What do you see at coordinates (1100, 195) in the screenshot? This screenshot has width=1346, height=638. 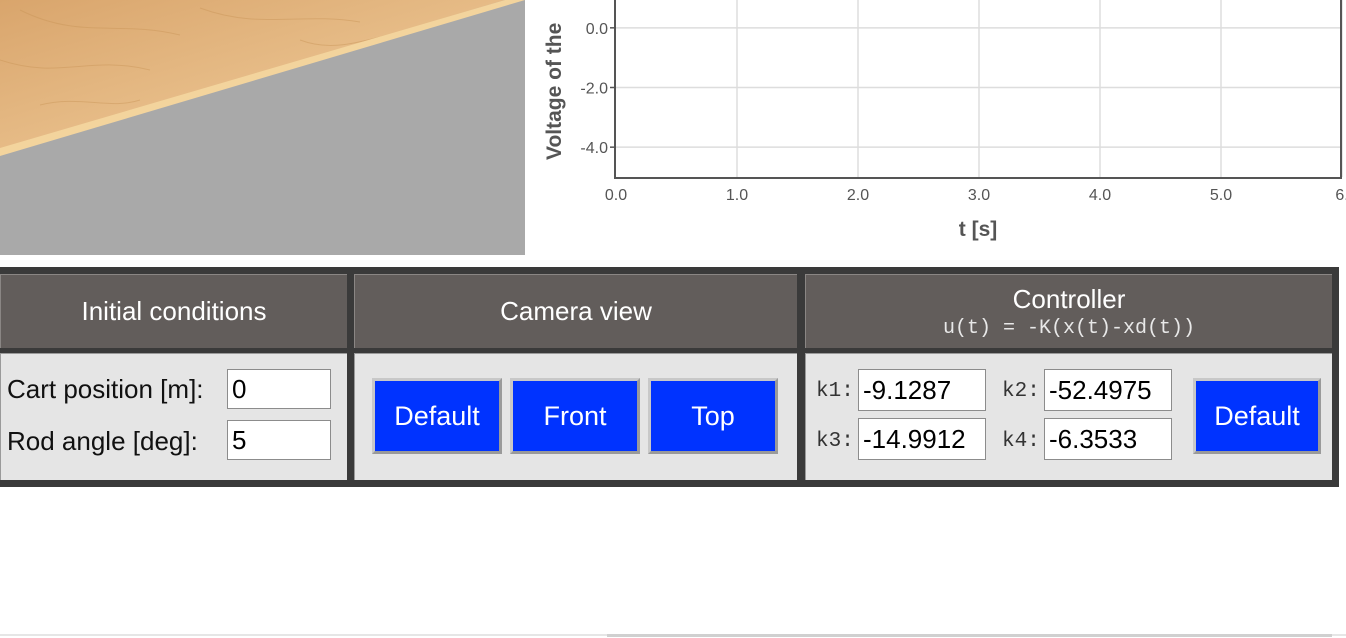 I see `x-tick-label: 4.0` at bounding box center [1100, 195].